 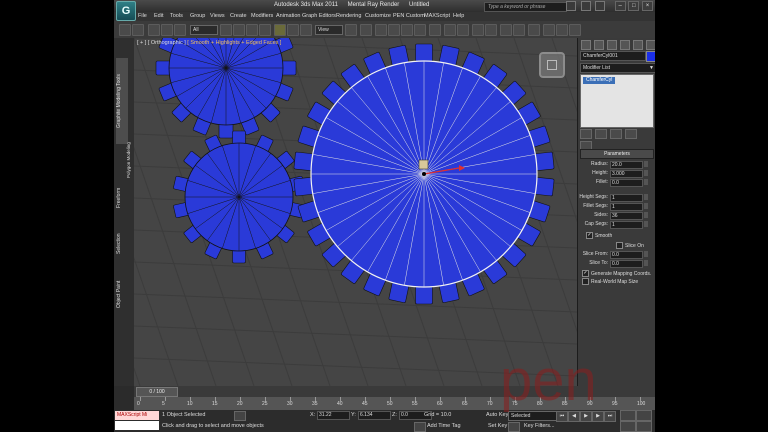 What do you see at coordinates (616, 273) in the screenshot?
I see `generate-mapping-checkbox: ✓ Generate Mapping Coords.` at bounding box center [616, 273].